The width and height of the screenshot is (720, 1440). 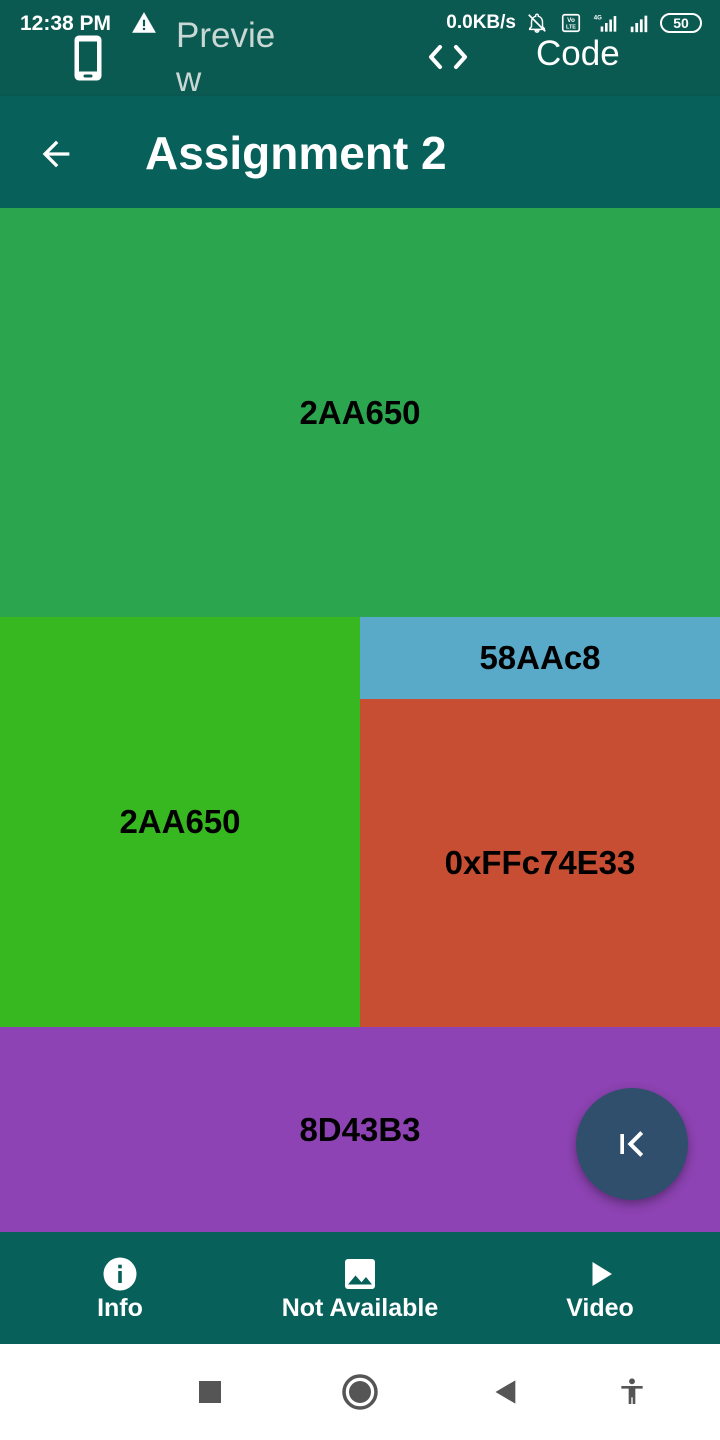 I want to click on color-block-3: 58AAc8, so click(x=540, y=658).